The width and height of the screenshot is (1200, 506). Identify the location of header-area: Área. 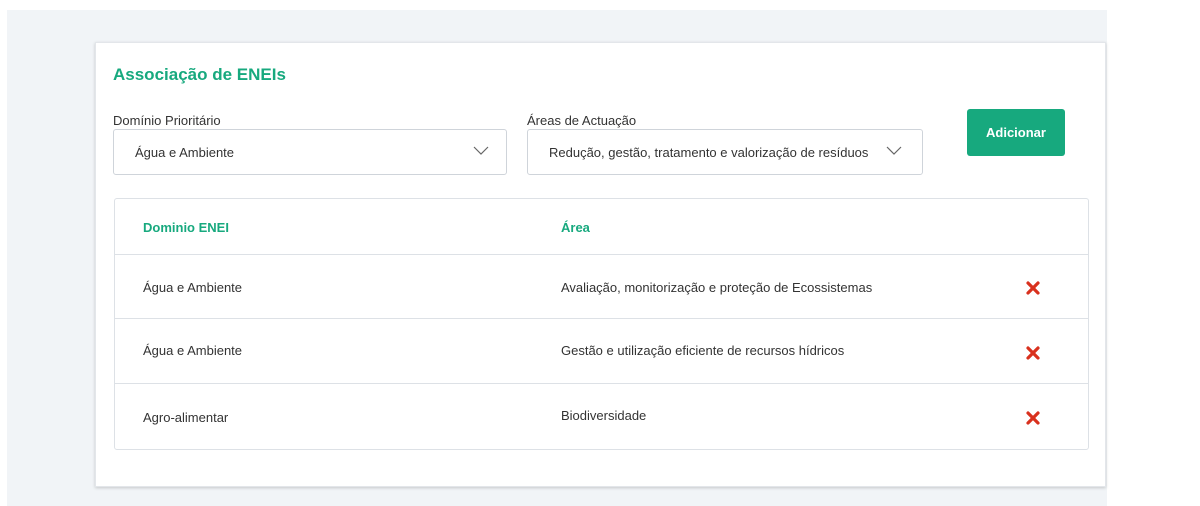
(575, 227).